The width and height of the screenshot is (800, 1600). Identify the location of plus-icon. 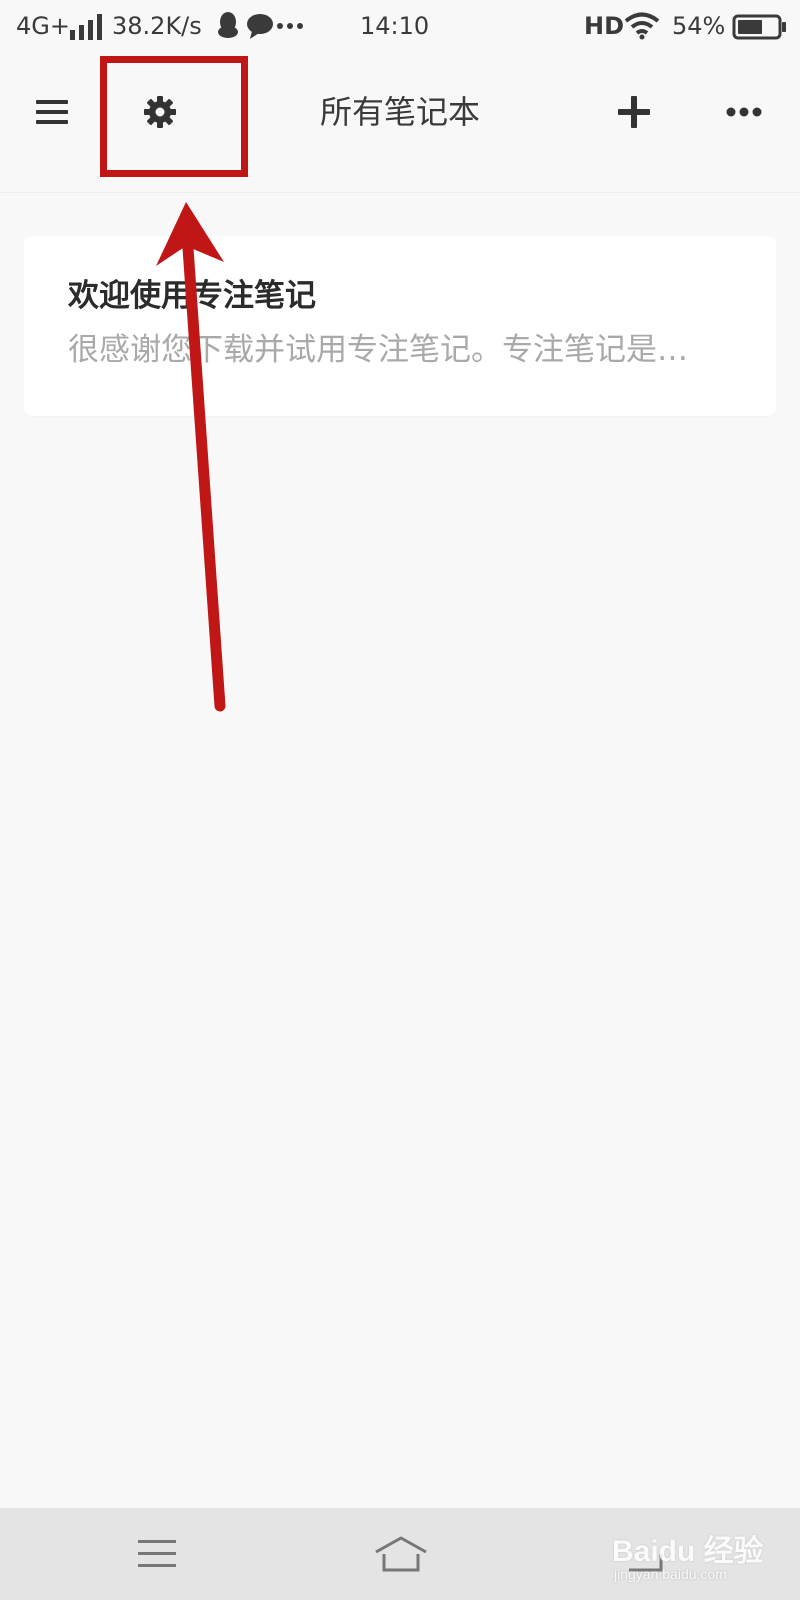
(634, 112).